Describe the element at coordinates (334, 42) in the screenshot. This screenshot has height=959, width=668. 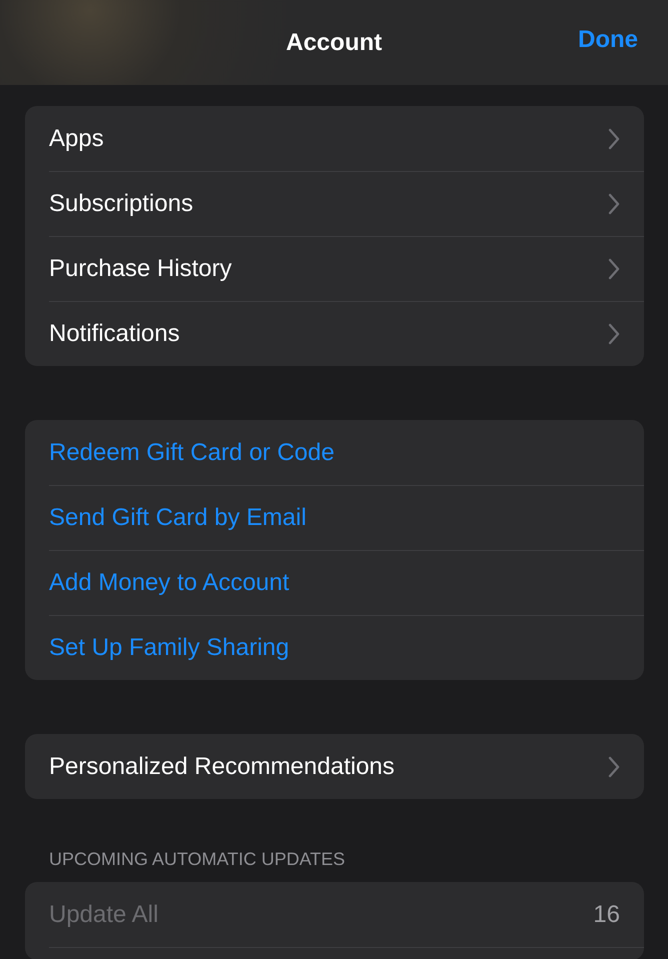
I see `window-title: Account` at that location.